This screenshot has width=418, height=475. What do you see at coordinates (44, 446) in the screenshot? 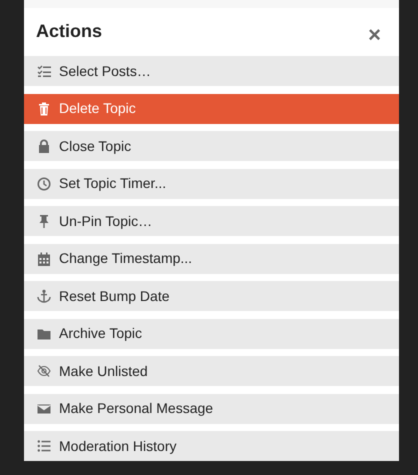
I see `list-icon` at bounding box center [44, 446].